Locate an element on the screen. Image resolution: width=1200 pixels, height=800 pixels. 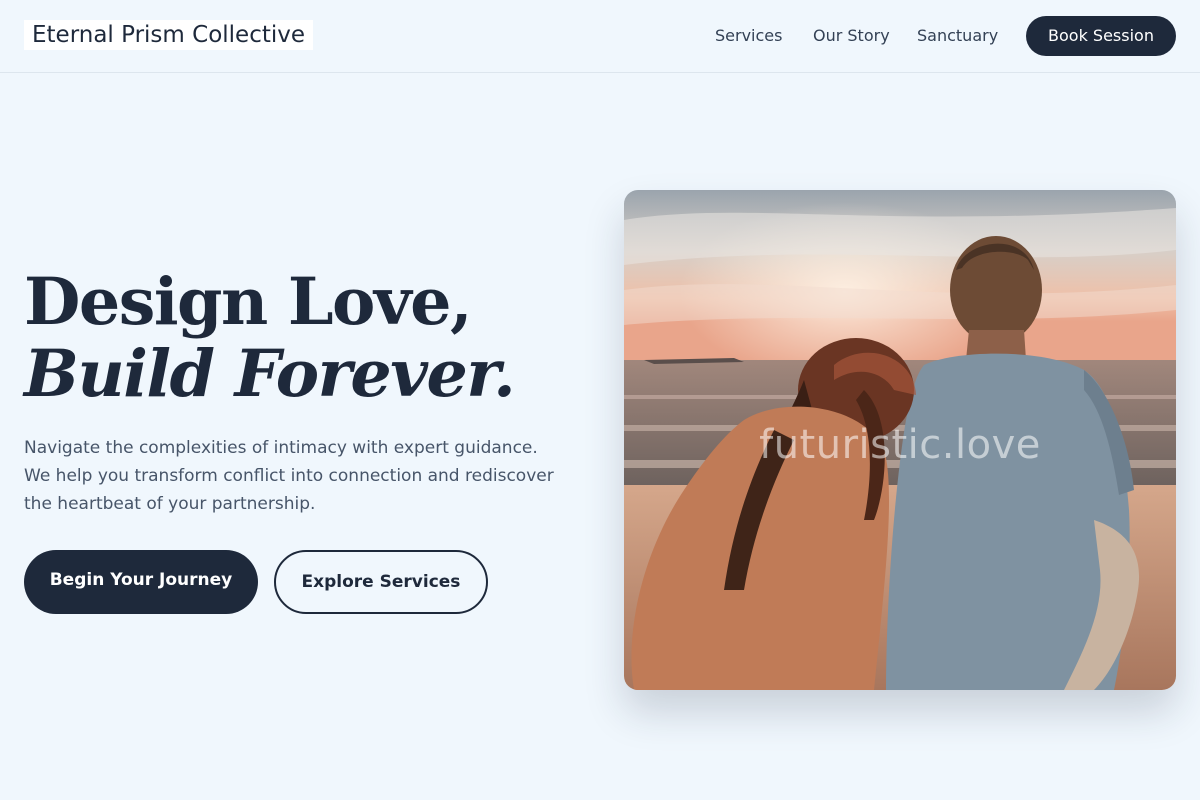
hero-title-line-1: Design Love, is located at coordinates (248, 302).